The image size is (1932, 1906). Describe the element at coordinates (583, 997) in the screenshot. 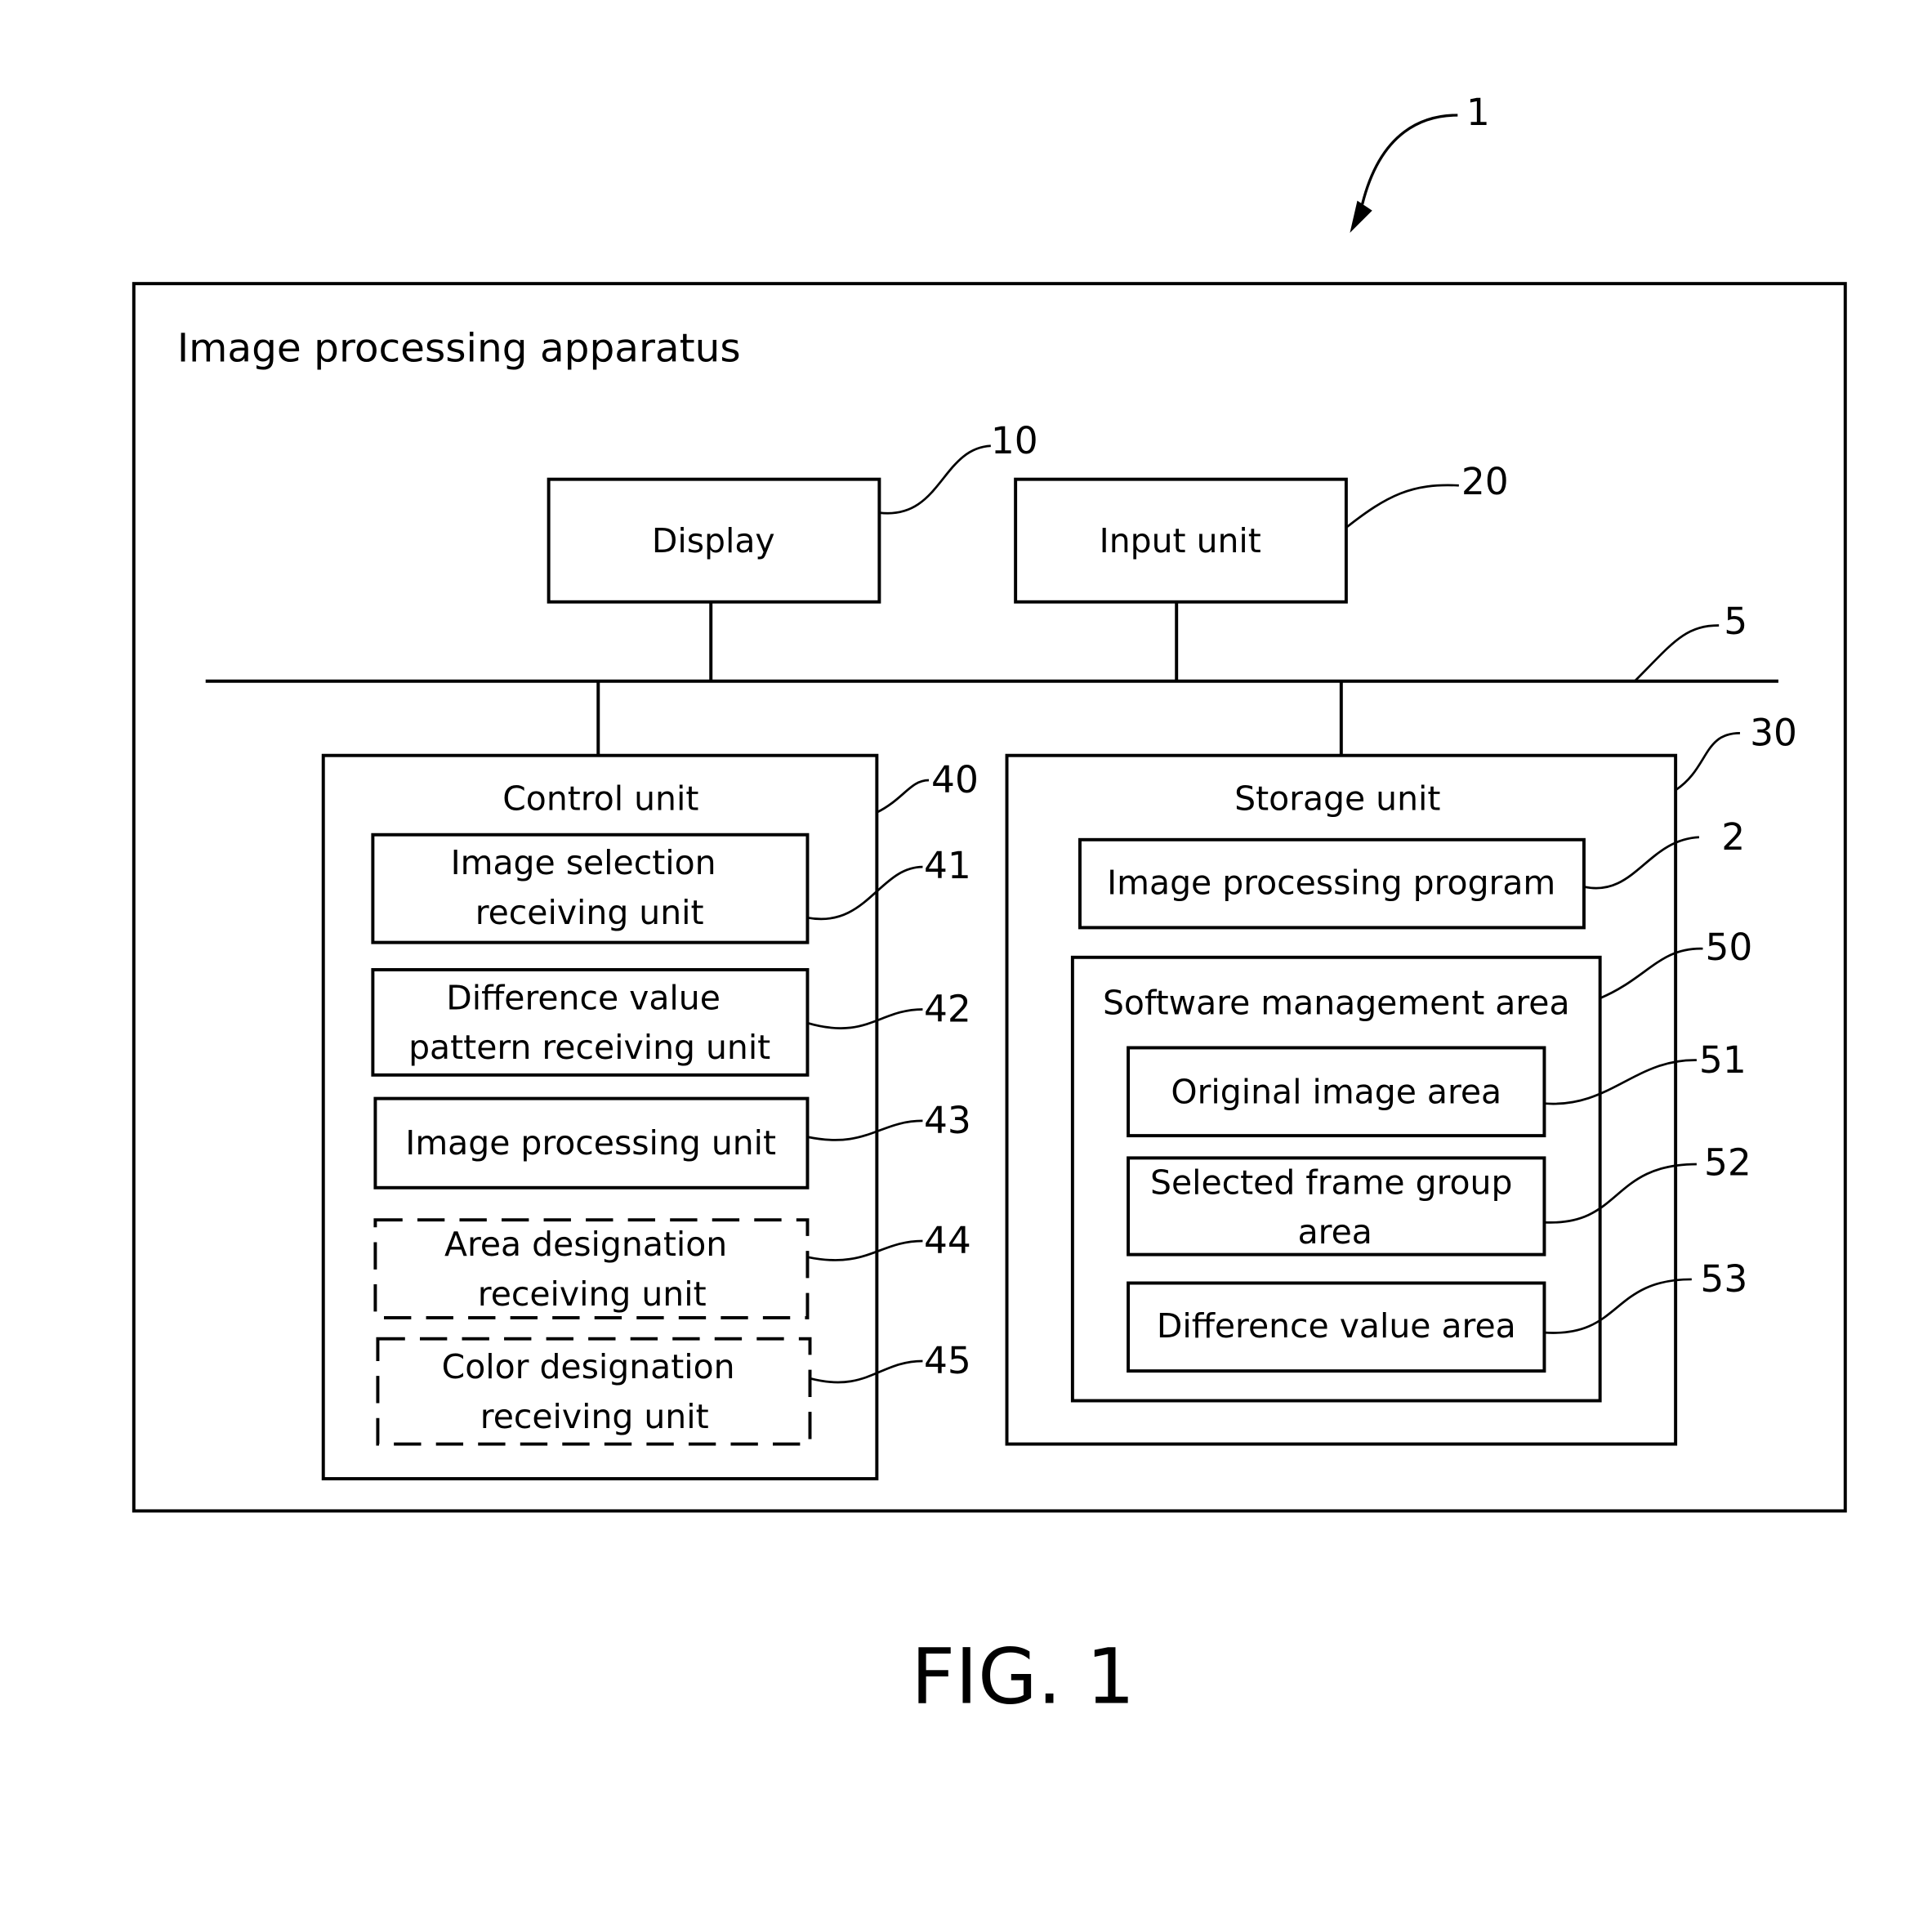

I see `difference-value-pattern-receiving-unit-label-1: Difference value` at that location.